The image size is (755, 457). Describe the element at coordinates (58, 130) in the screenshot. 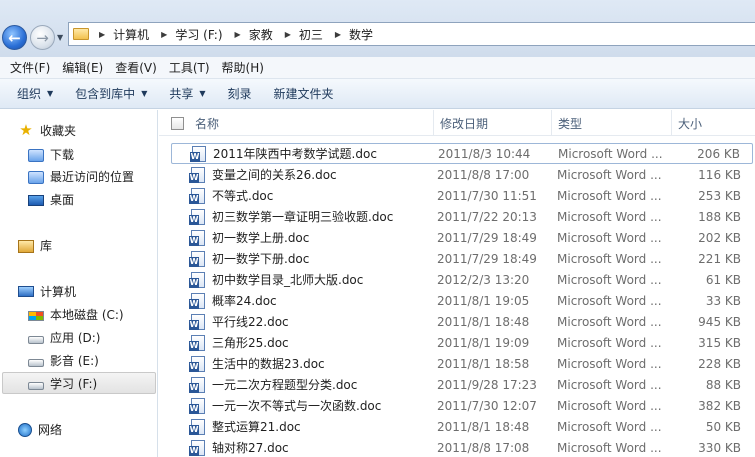

I see `nav-favorites-label: 收藏夹` at that location.